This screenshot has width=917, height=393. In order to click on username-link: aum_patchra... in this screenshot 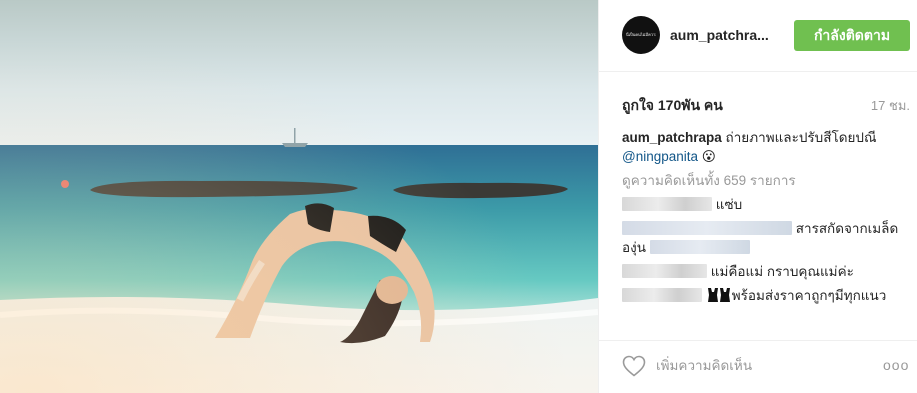, I will do `click(719, 35)`.